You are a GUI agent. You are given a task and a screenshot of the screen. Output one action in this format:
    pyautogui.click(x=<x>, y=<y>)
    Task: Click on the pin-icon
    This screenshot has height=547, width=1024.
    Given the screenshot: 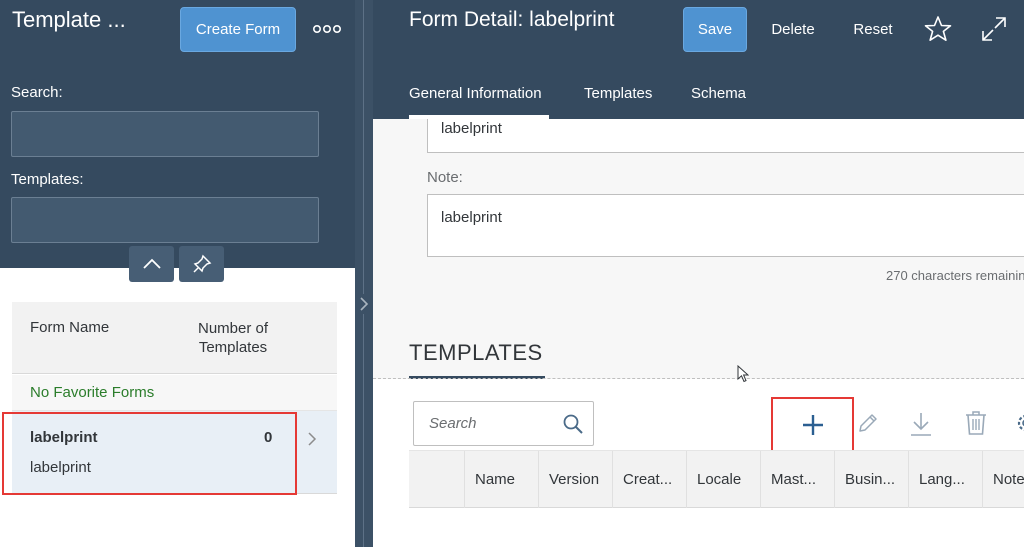 What is the action you would take?
    pyautogui.click(x=201, y=263)
    